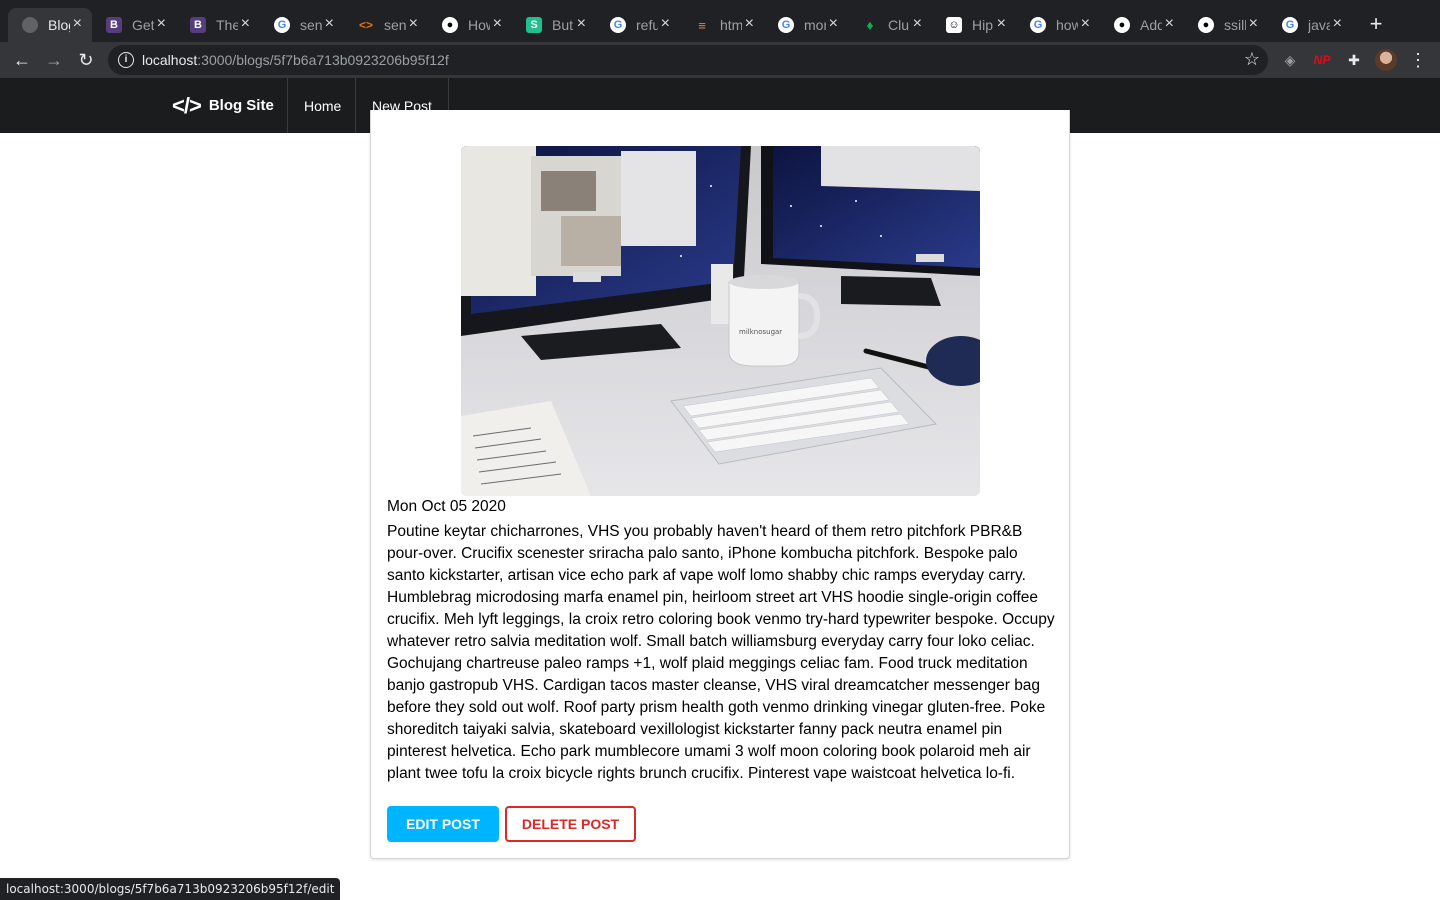 The height and width of the screenshot is (900, 1440). What do you see at coordinates (563, 25) in the screenshot?
I see `tab-title: But` at bounding box center [563, 25].